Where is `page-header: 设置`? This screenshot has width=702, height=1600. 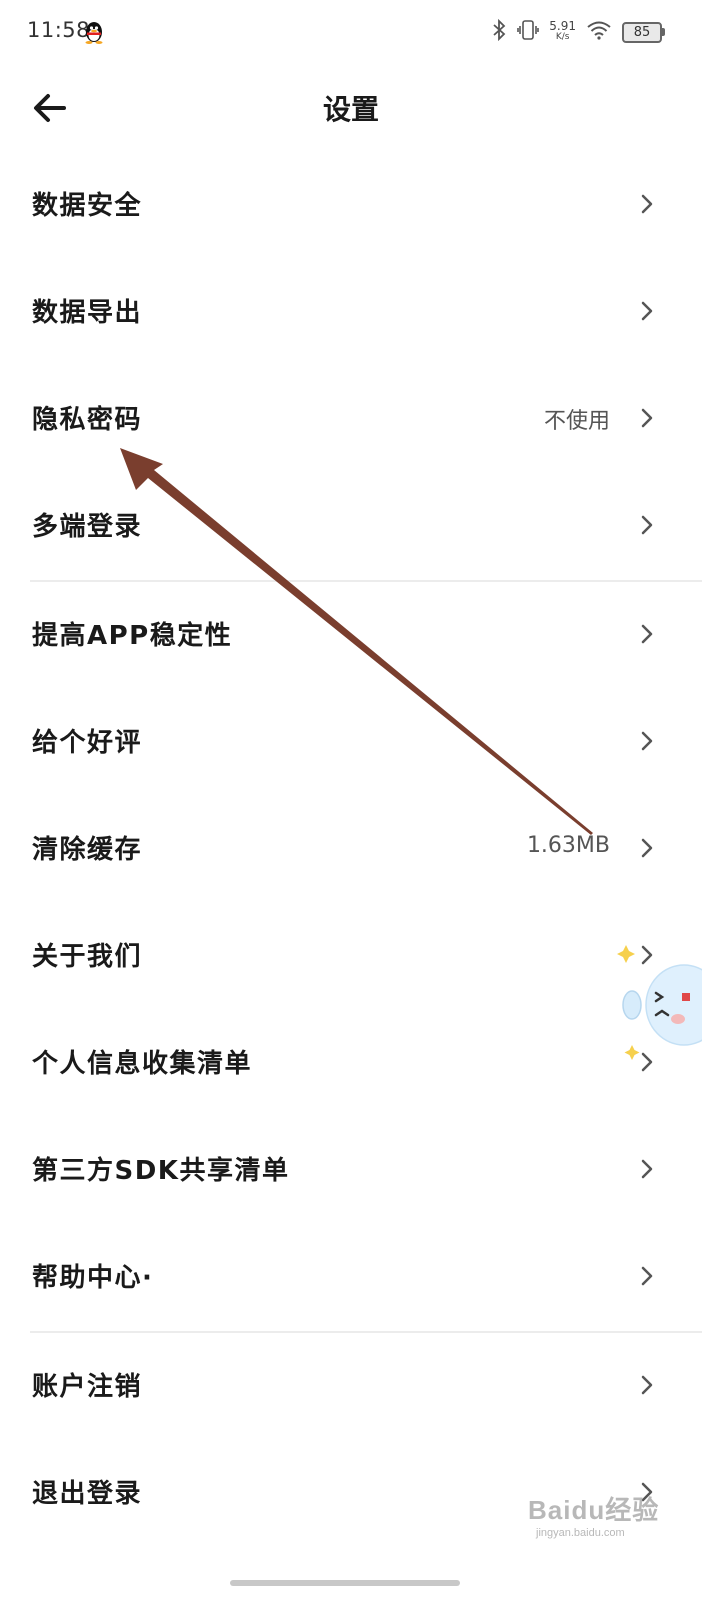 page-header: 设置 is located at coordinates (351, 108).